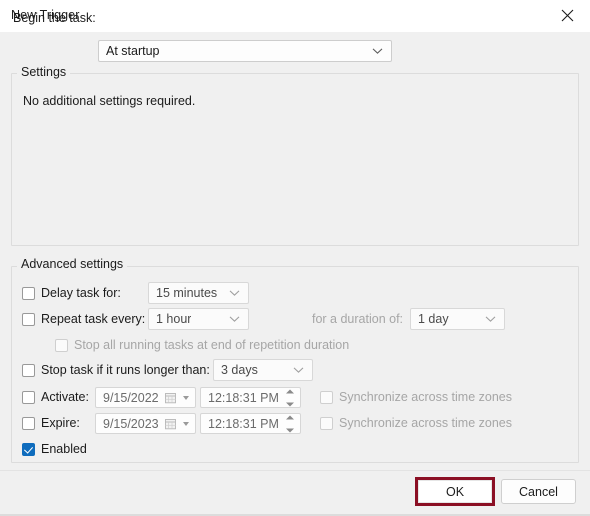  What do you see at coordinates (93, 319) in the screenshot?
I see `repeat-task-label: Repeat task every:` at bounding box center [93, 319].